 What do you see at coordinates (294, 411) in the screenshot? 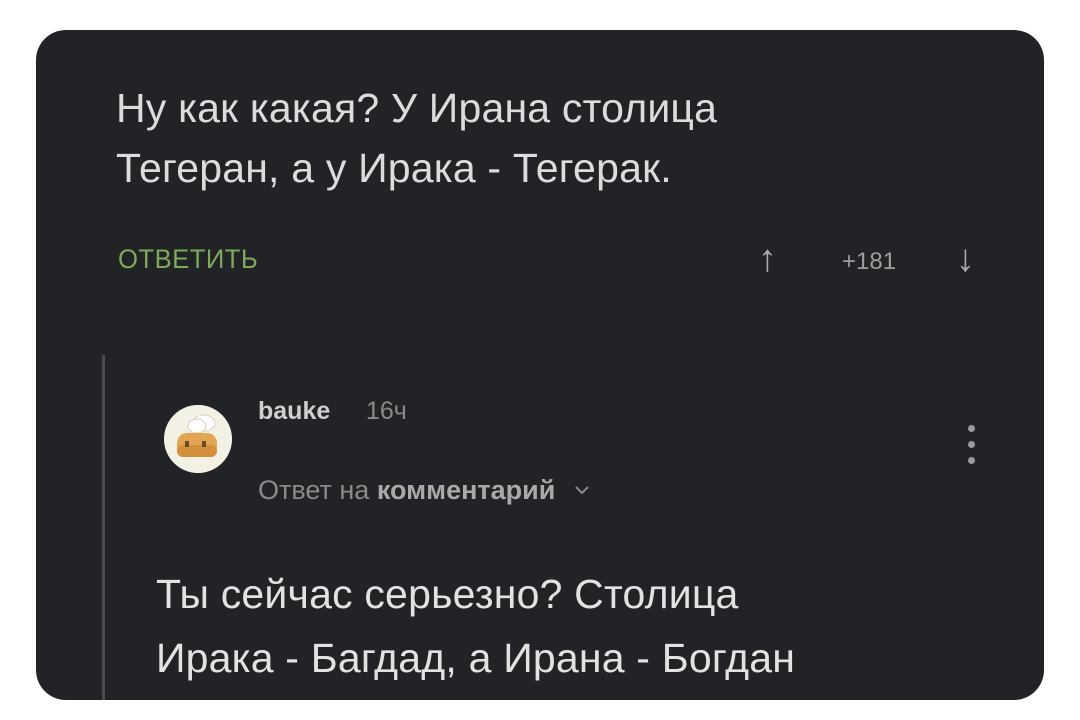
I see `username: bauke` at bounding box center [294, 411].